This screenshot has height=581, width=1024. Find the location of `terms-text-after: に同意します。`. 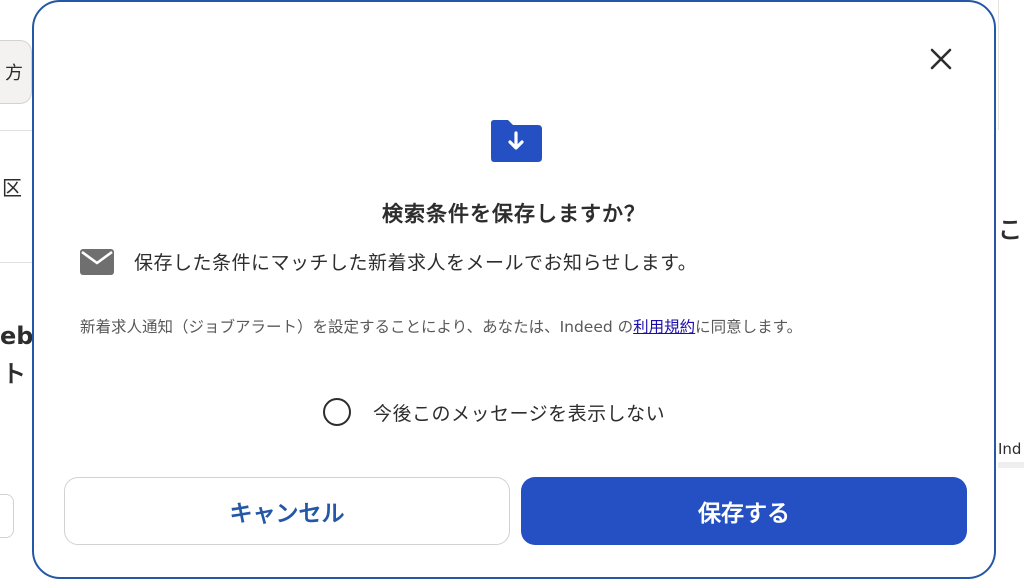

terms-text-after: に同意します。 is located at coordinates (749, 327).